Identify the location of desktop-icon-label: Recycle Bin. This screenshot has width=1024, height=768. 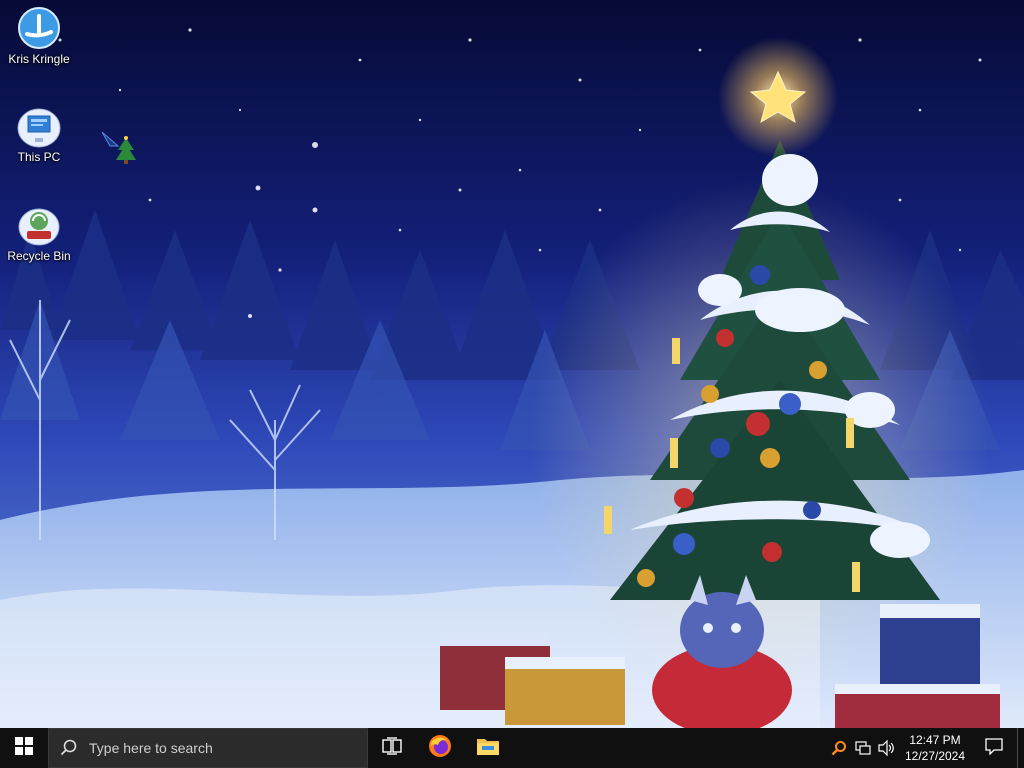
(39, 256).